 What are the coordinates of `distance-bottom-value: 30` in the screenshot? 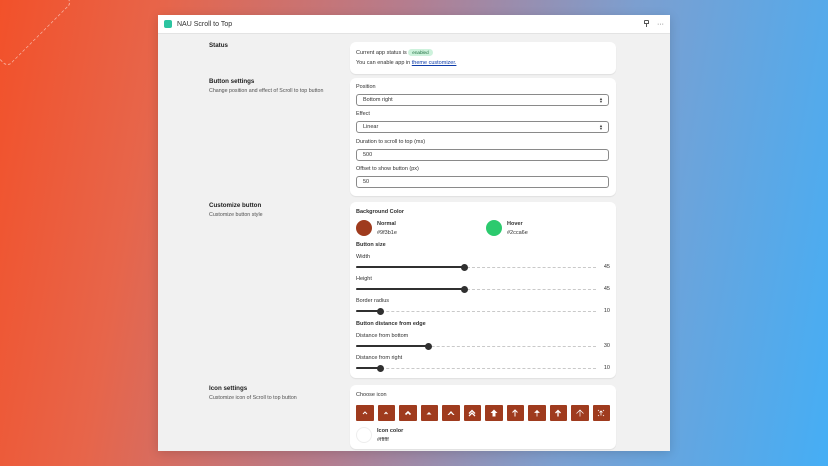 It's located at (606, 346).